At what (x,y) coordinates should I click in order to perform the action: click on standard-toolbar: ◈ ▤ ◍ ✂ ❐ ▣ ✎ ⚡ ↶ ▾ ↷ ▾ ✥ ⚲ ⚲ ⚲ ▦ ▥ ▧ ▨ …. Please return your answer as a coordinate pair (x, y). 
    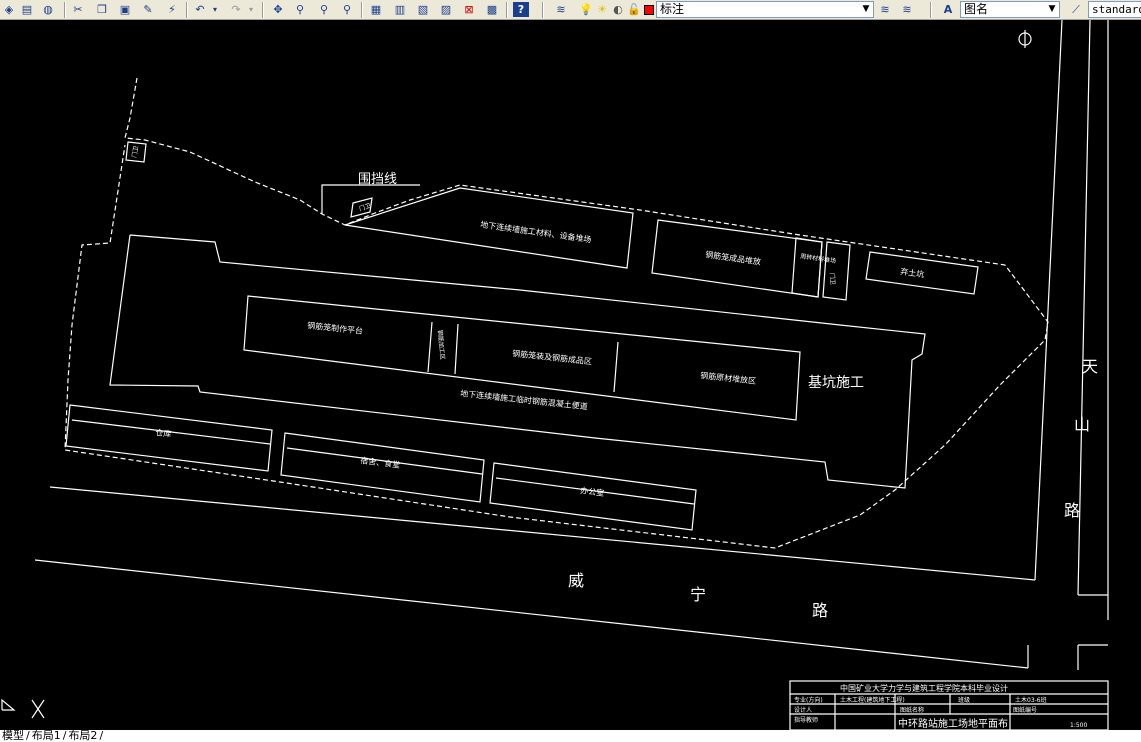
    Looking at the image, I should click on (570, 10).